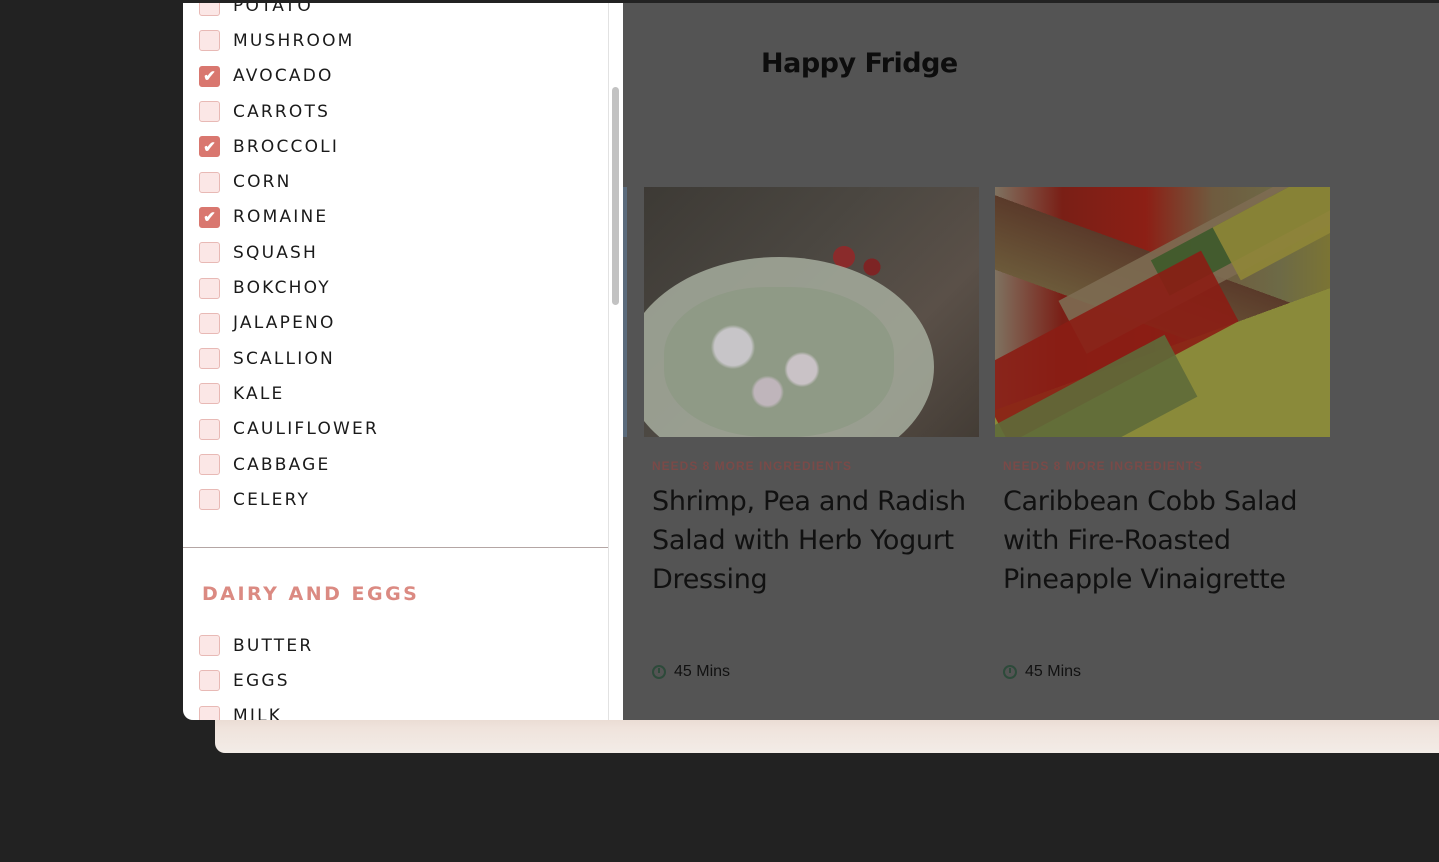 This screenshot has width=1439, height=862. I want to click on ingredient-label: BUTTER, so click(273, 646).